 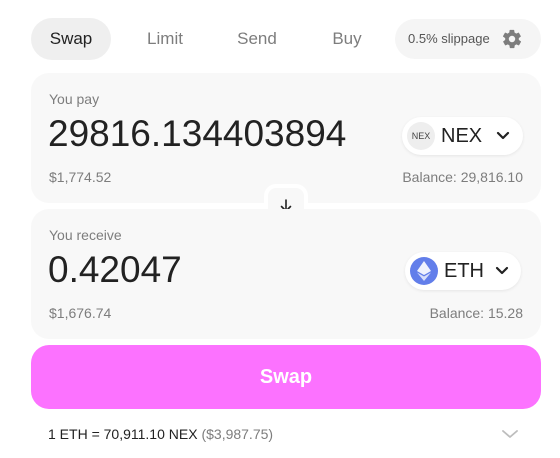 What do you see at coordinates (165, 39) in the screenshot?
I see `tab-limit: Limit` at bounding box center [165, 39].